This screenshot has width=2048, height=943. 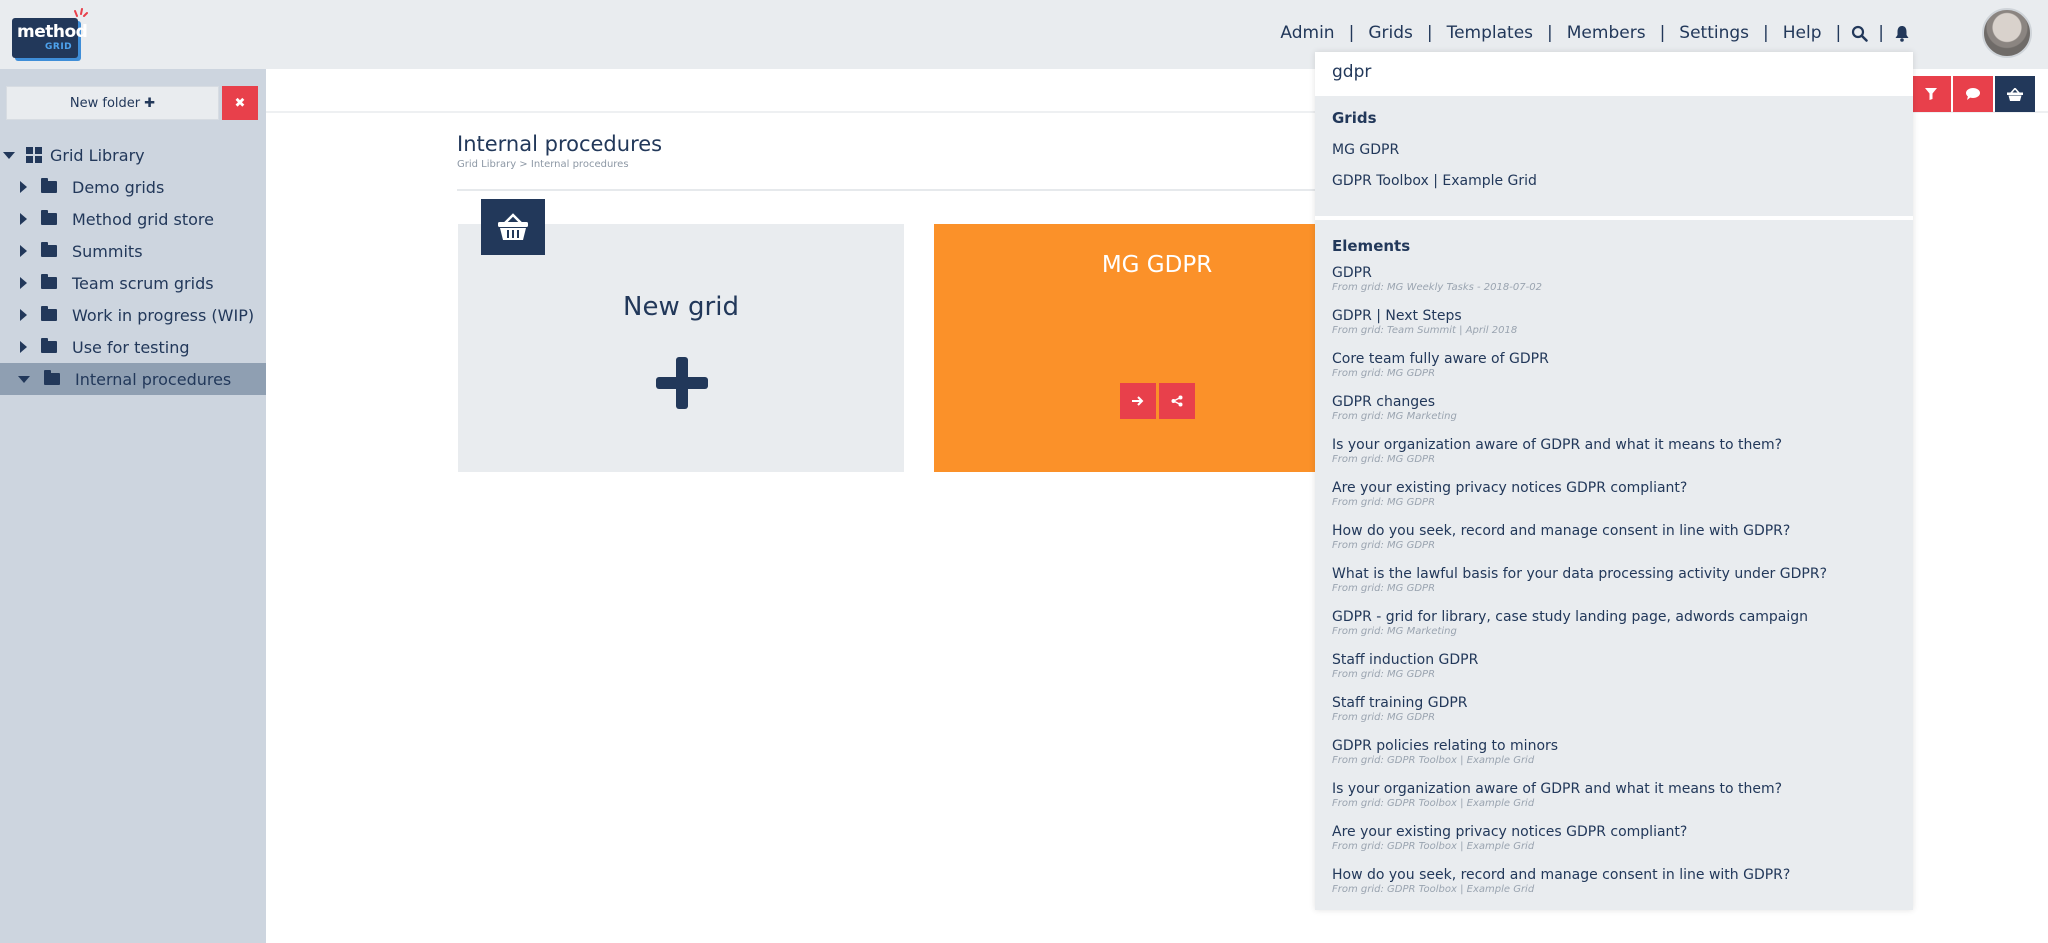 I want to click on grid-icon, so click(x=34, y=155).